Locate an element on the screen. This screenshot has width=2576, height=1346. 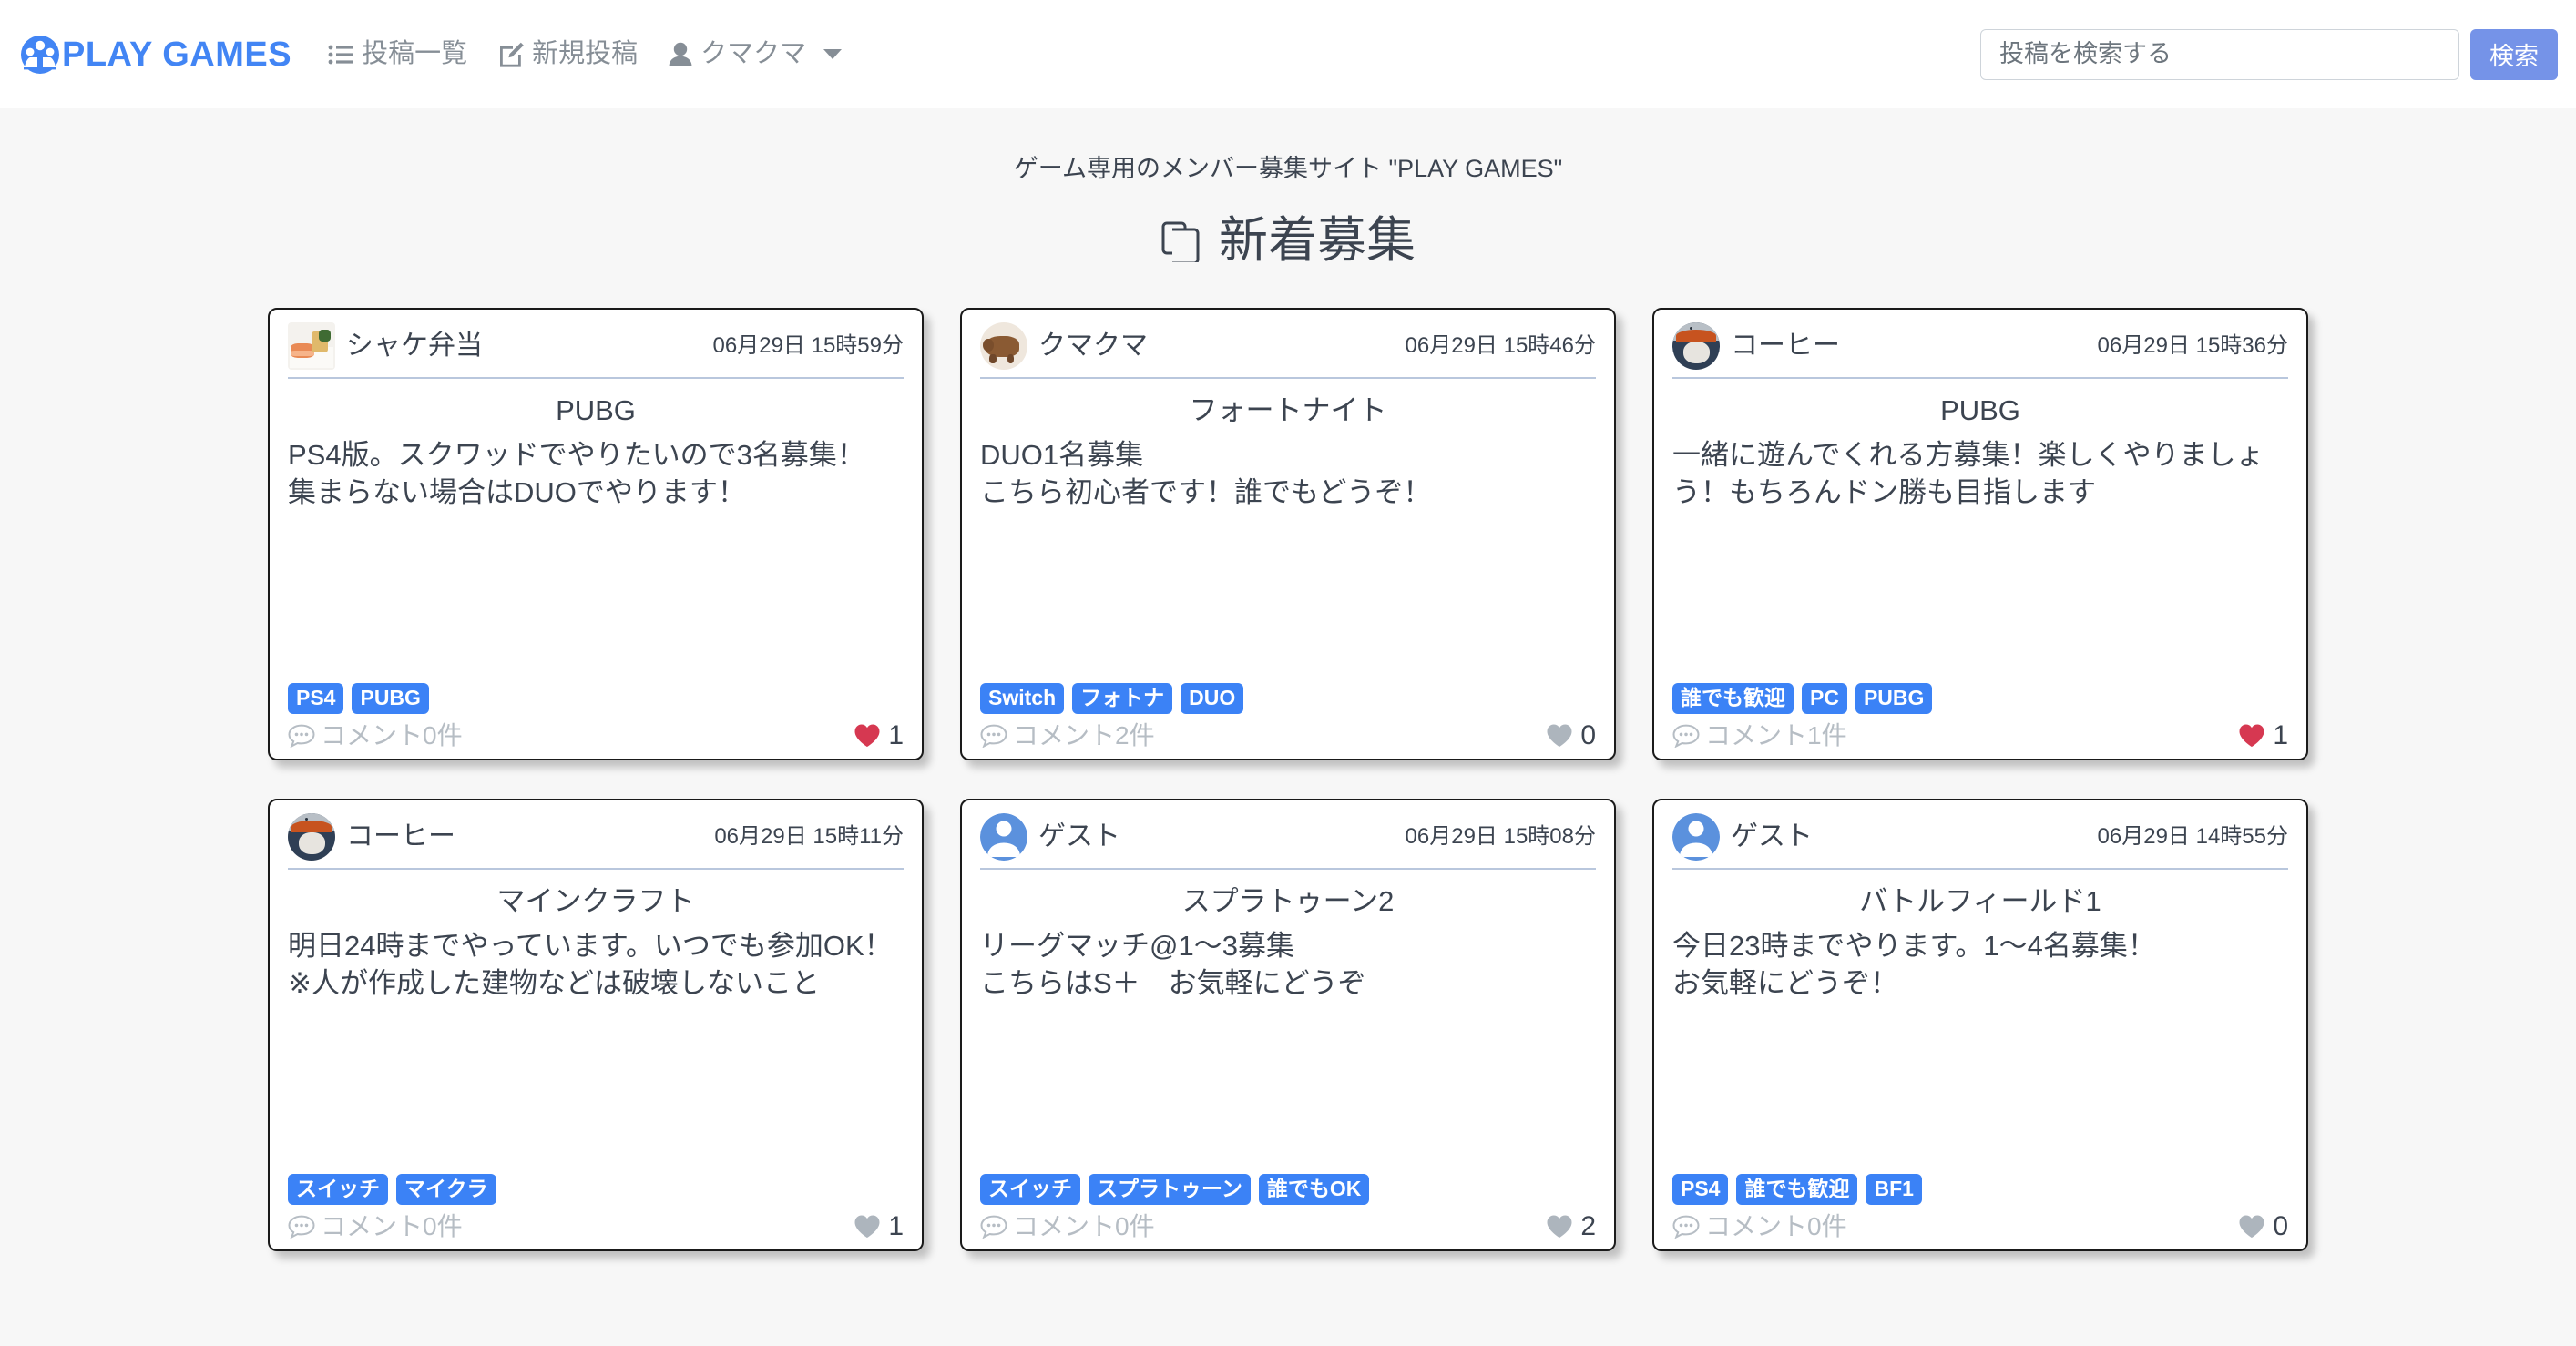
post-card-footer: コメント0件 0 is located at coordinates (1980, 1226).